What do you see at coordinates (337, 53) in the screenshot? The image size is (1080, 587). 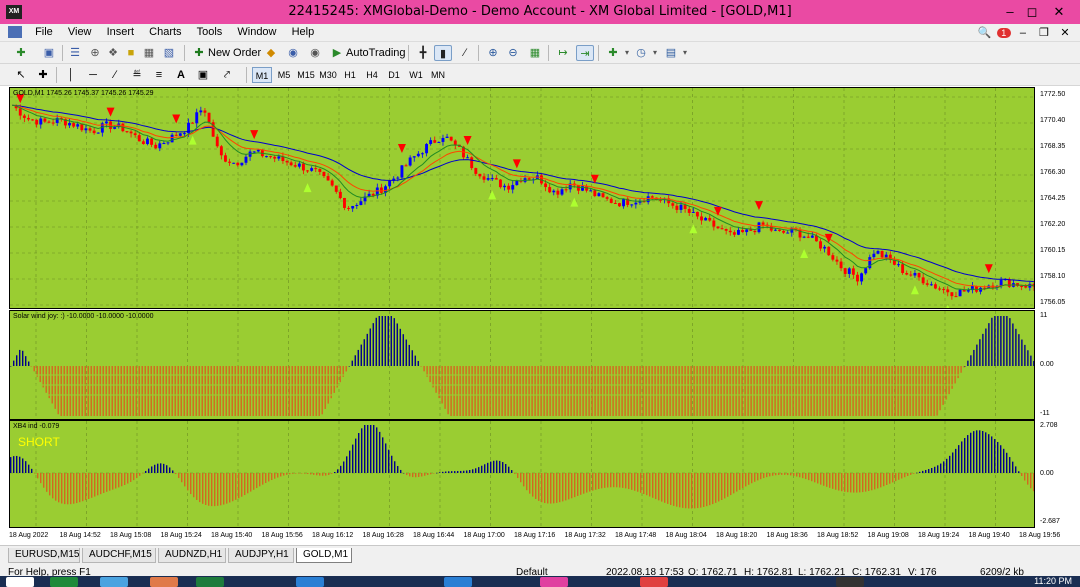 I see `autotrading-icon: ▶` at bounding box center [337, 53].